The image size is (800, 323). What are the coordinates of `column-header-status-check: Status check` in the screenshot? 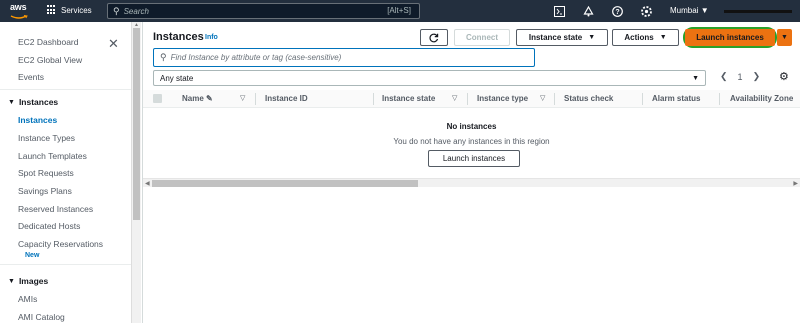 It's located at (588, 98).